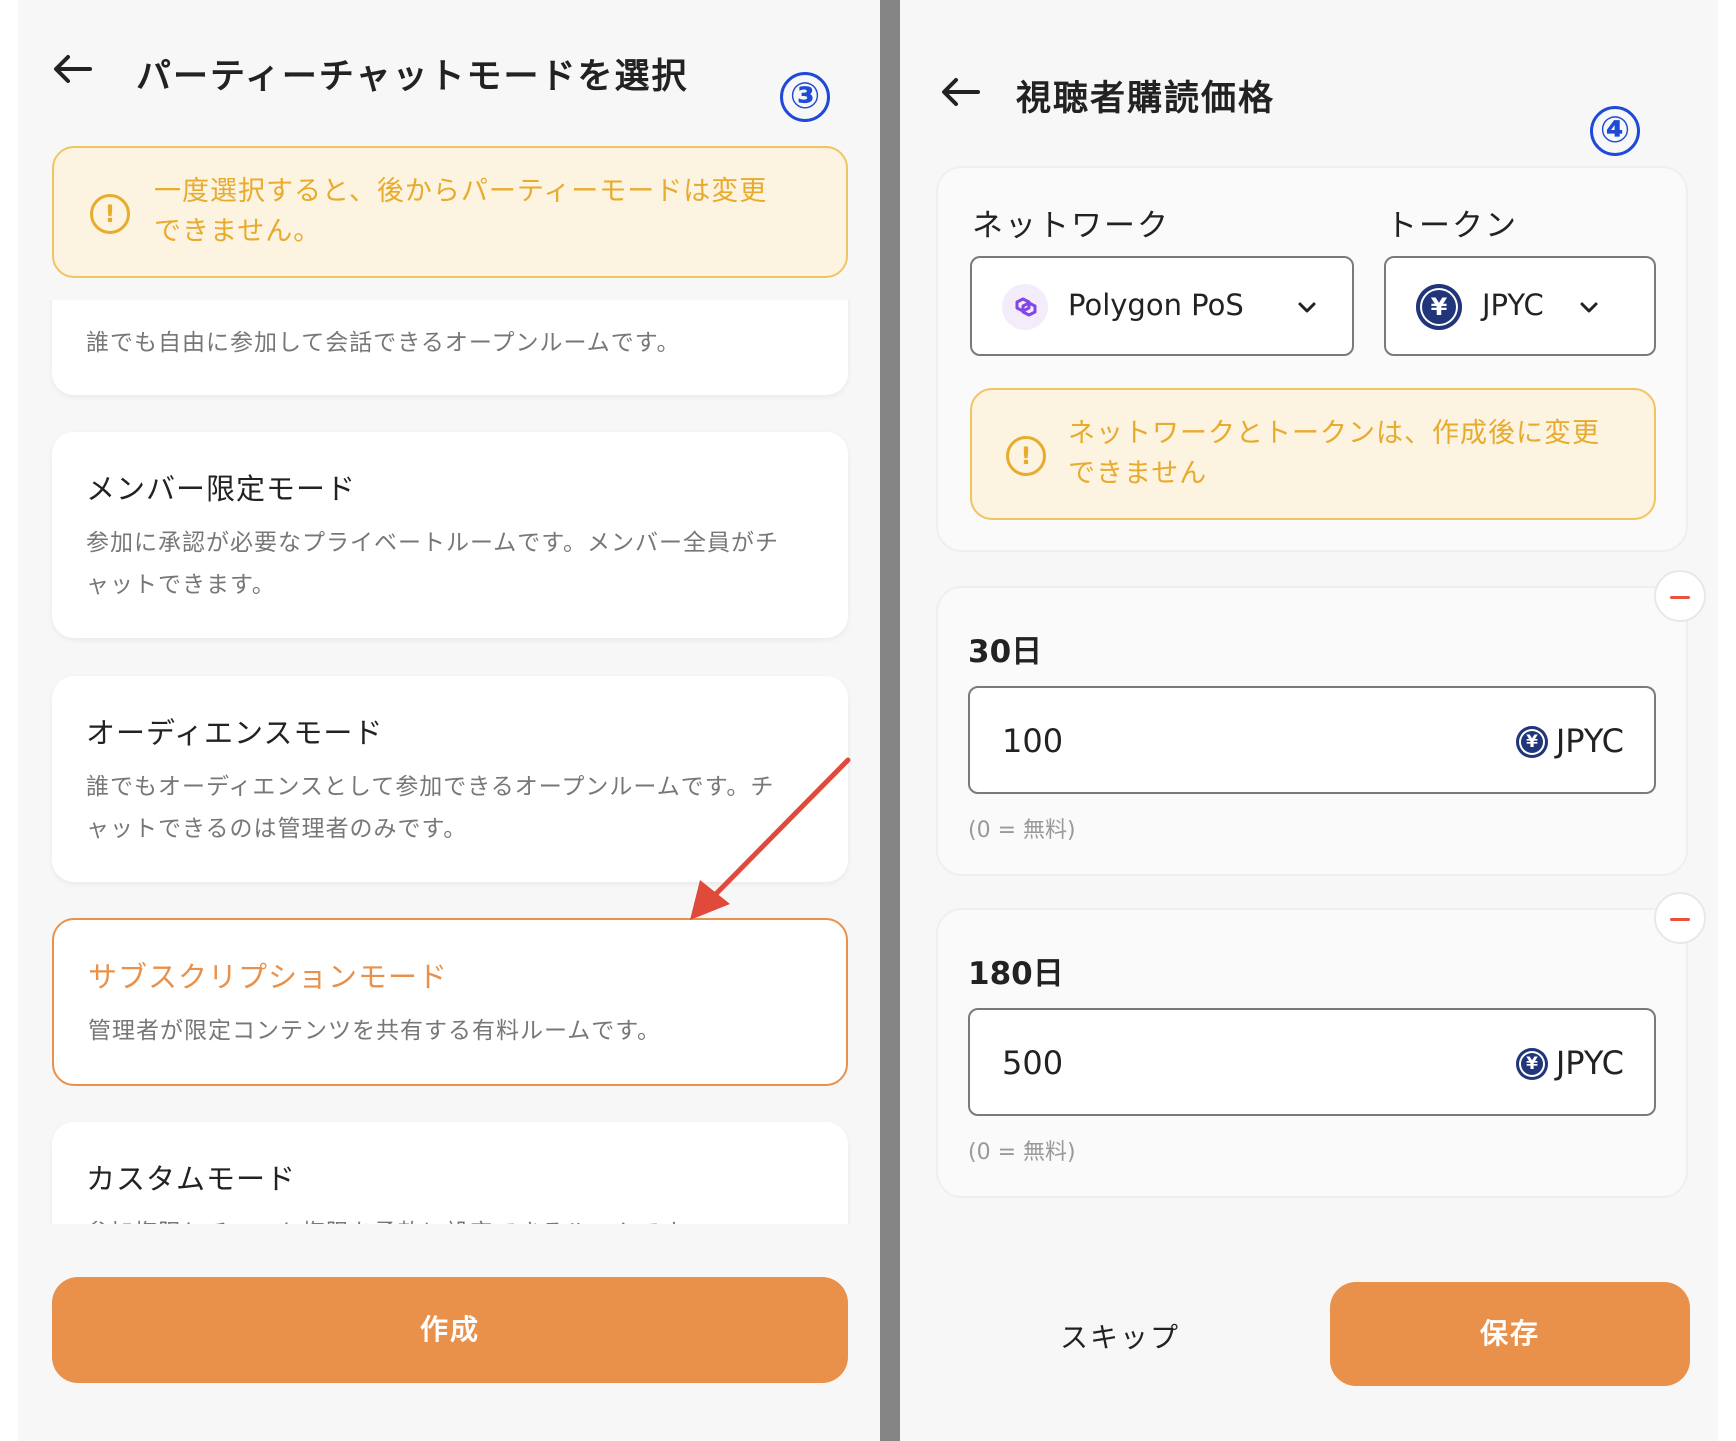 This screenshot has height=1441, width=1736. I want to click on mode-title: オーディエンスモード, so click(235, 733).